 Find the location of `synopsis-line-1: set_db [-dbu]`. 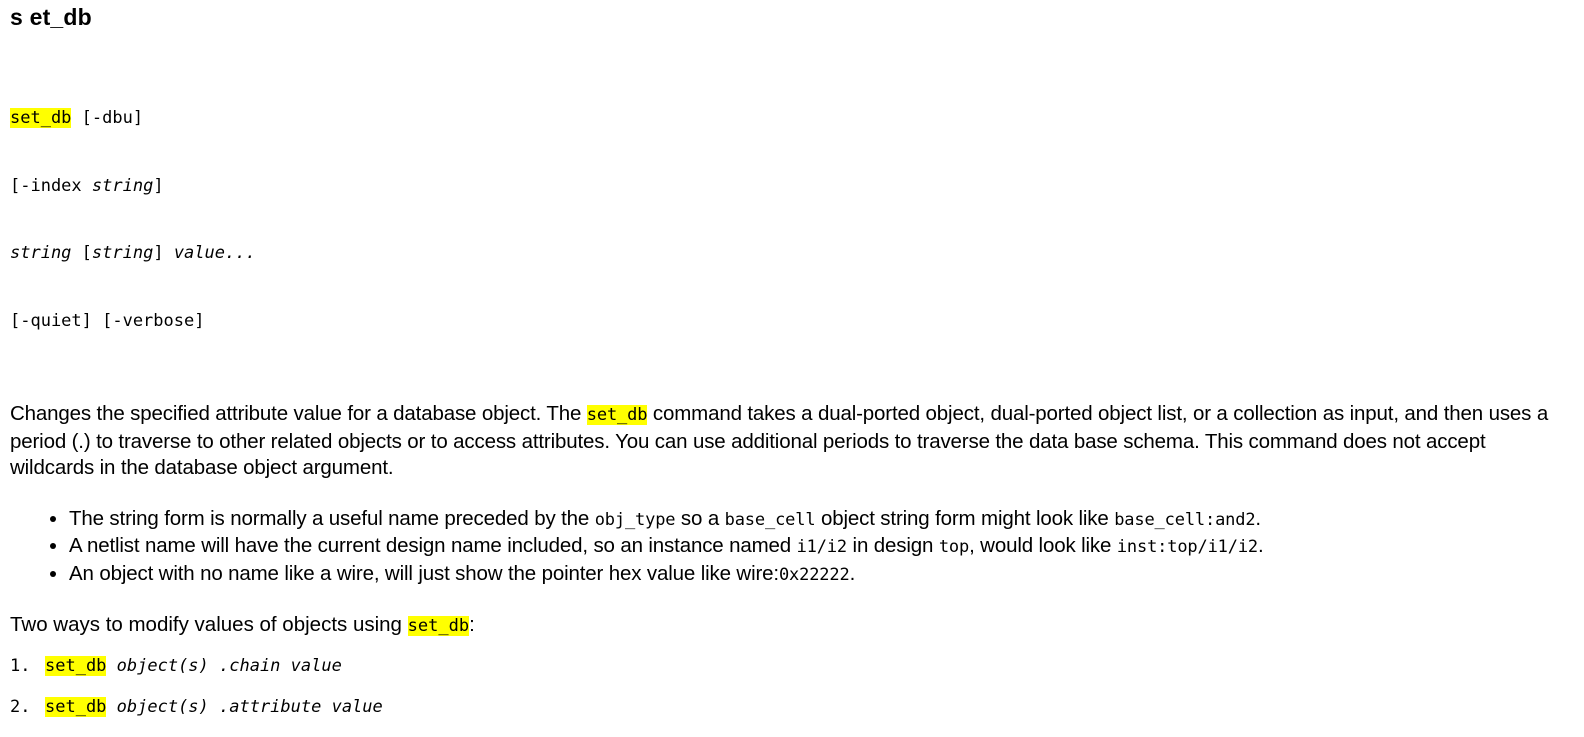

synopsis-line-1: set_db [-dbu] is located at coordinates (792, 118).